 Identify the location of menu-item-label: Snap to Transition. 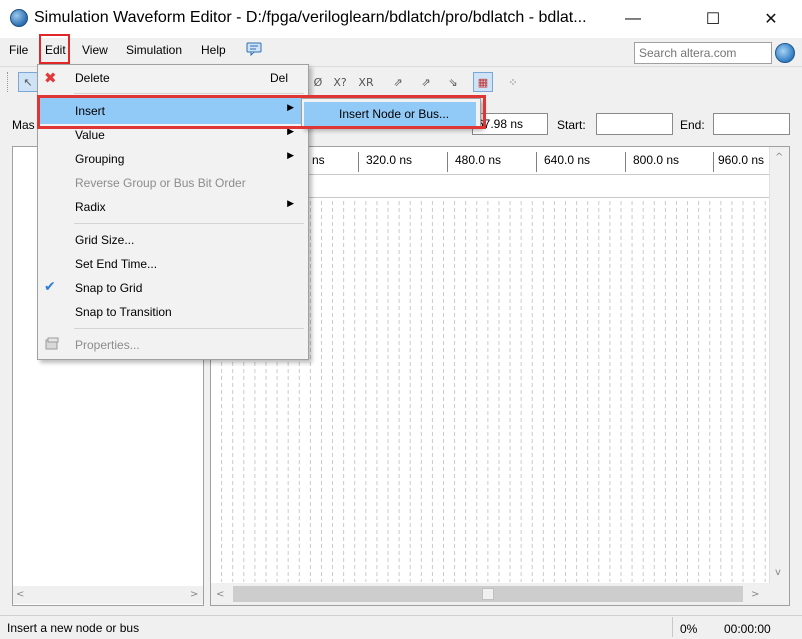
(123, 312).